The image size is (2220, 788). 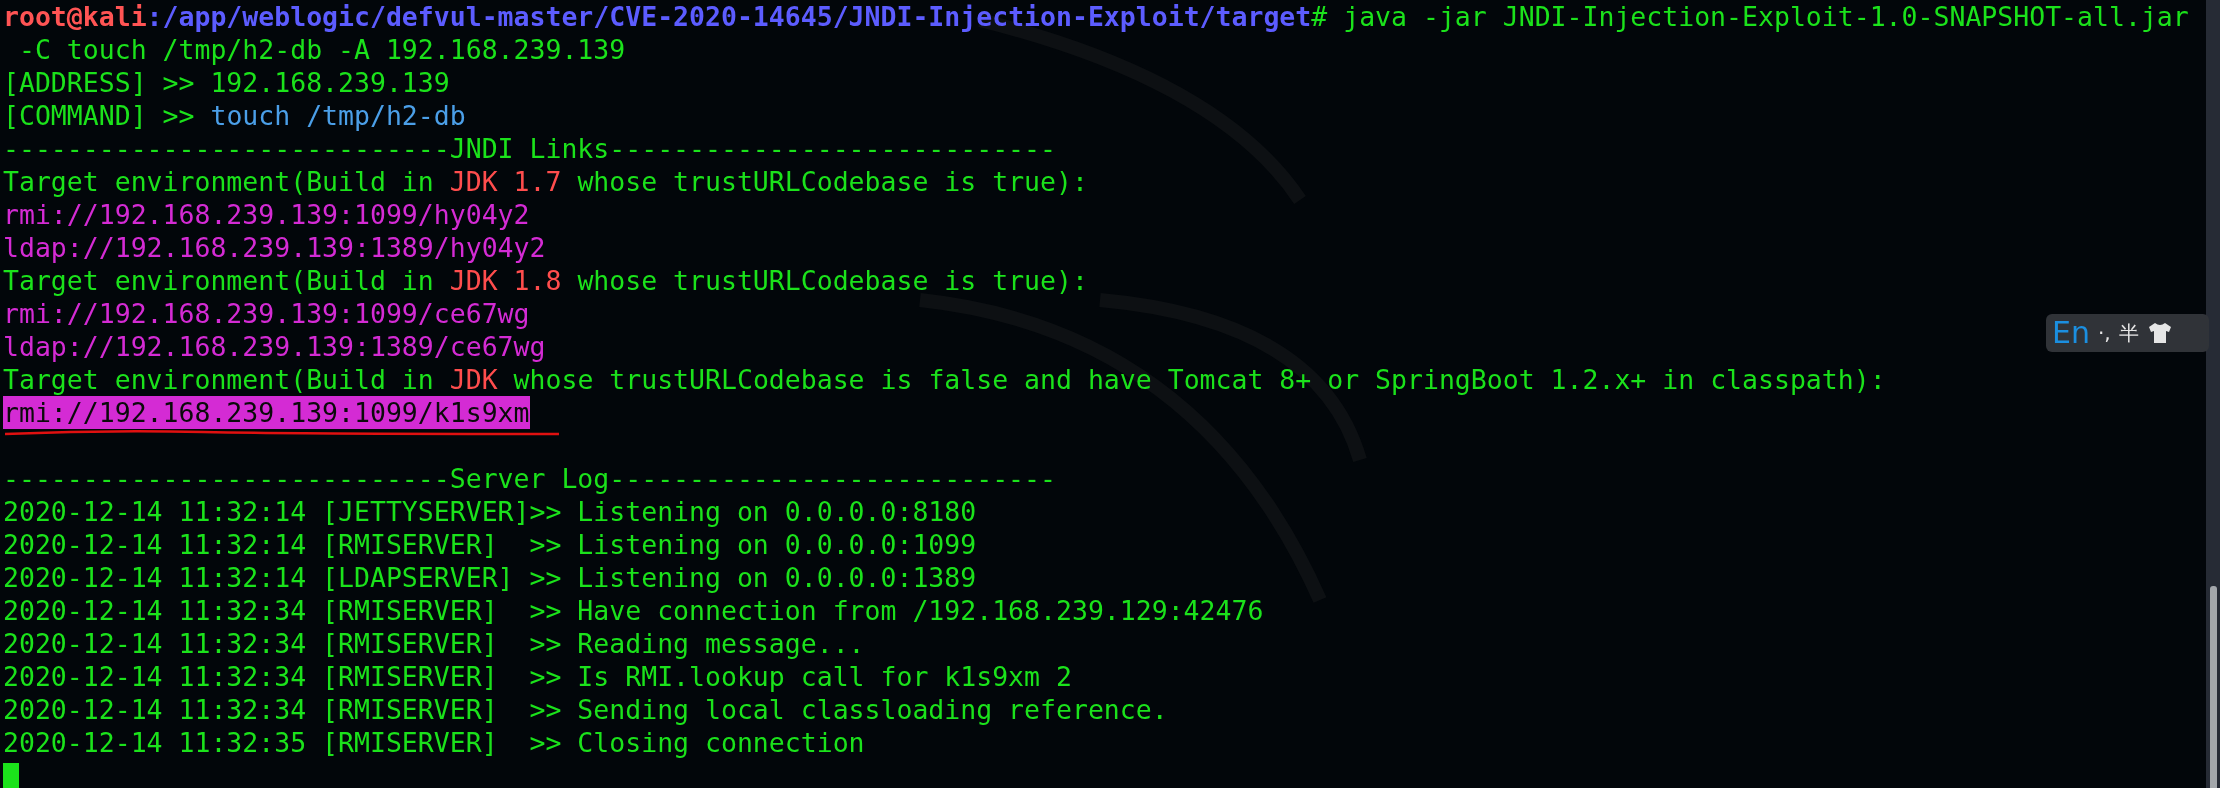 What do you see at coordinates (473, 379) in the screenshot?
I see `version-text: JDK` at bounding box center [473, 379].